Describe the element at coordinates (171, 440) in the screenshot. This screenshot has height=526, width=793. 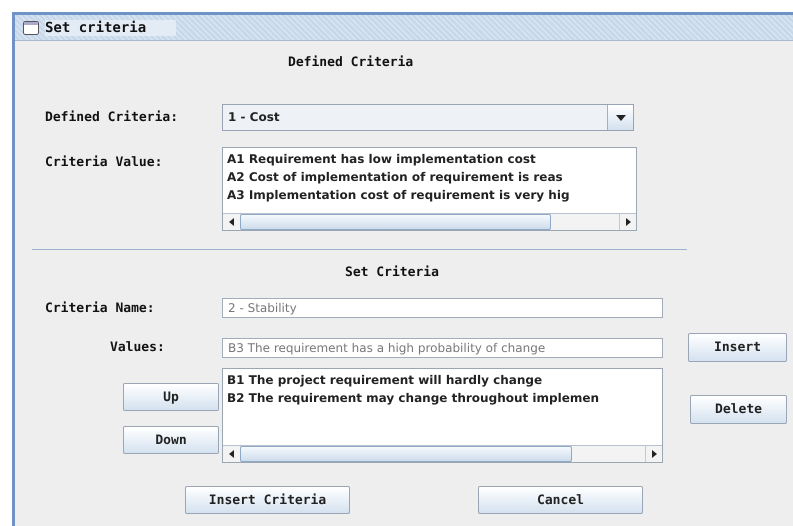
I see `down-button: Down` at that location.